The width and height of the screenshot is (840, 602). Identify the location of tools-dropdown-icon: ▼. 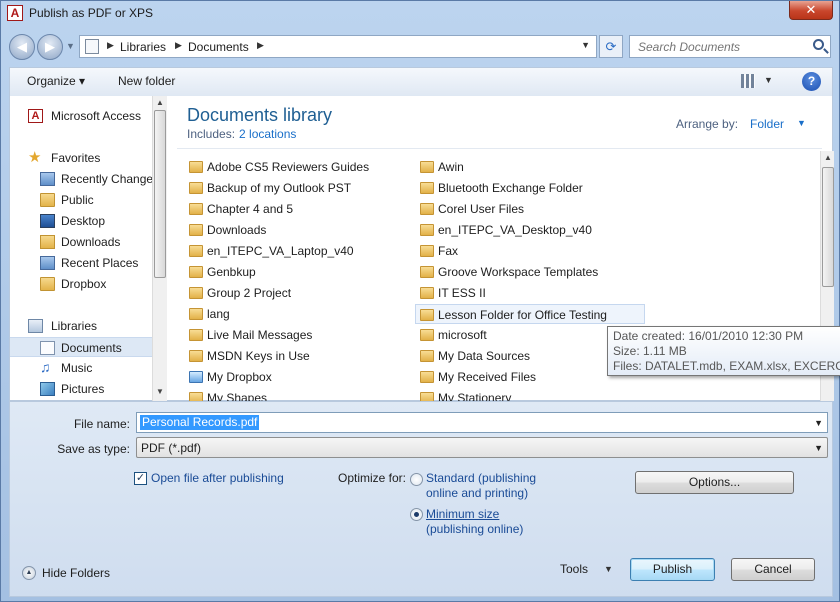
(608, 569).